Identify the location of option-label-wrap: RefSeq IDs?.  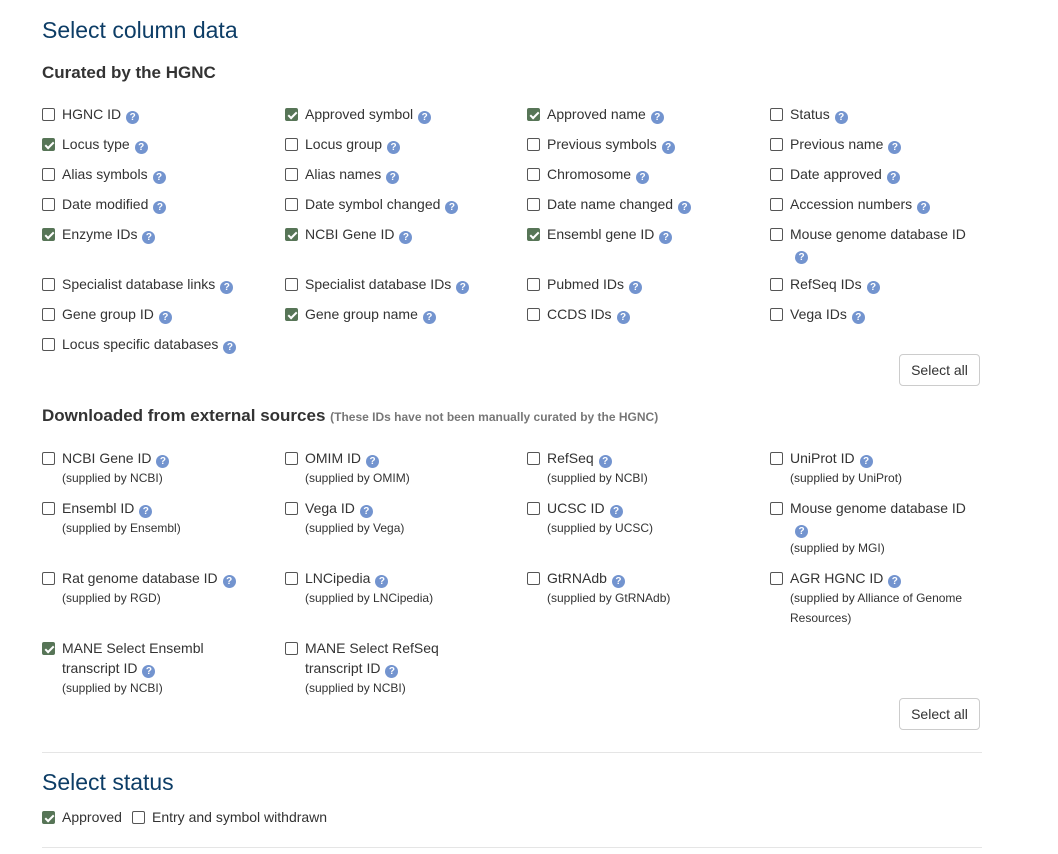
(835, 284).